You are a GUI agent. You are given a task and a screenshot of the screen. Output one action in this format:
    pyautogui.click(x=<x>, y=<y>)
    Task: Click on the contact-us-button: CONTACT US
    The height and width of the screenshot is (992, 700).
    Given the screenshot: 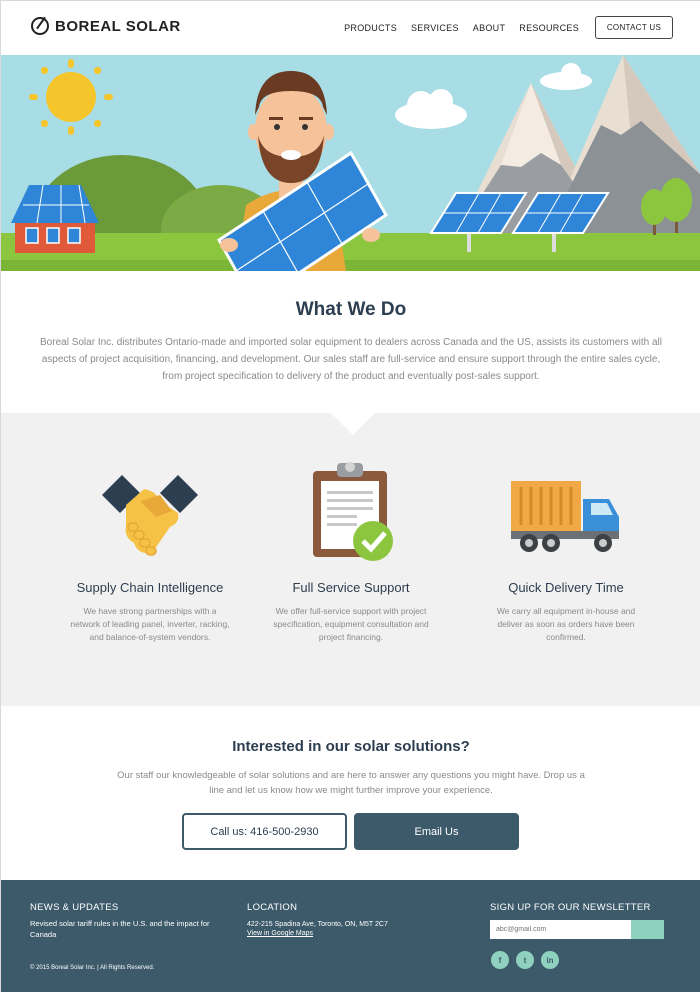 What is the action you would take?
    pyautogui.click(x=634, y=27)
    